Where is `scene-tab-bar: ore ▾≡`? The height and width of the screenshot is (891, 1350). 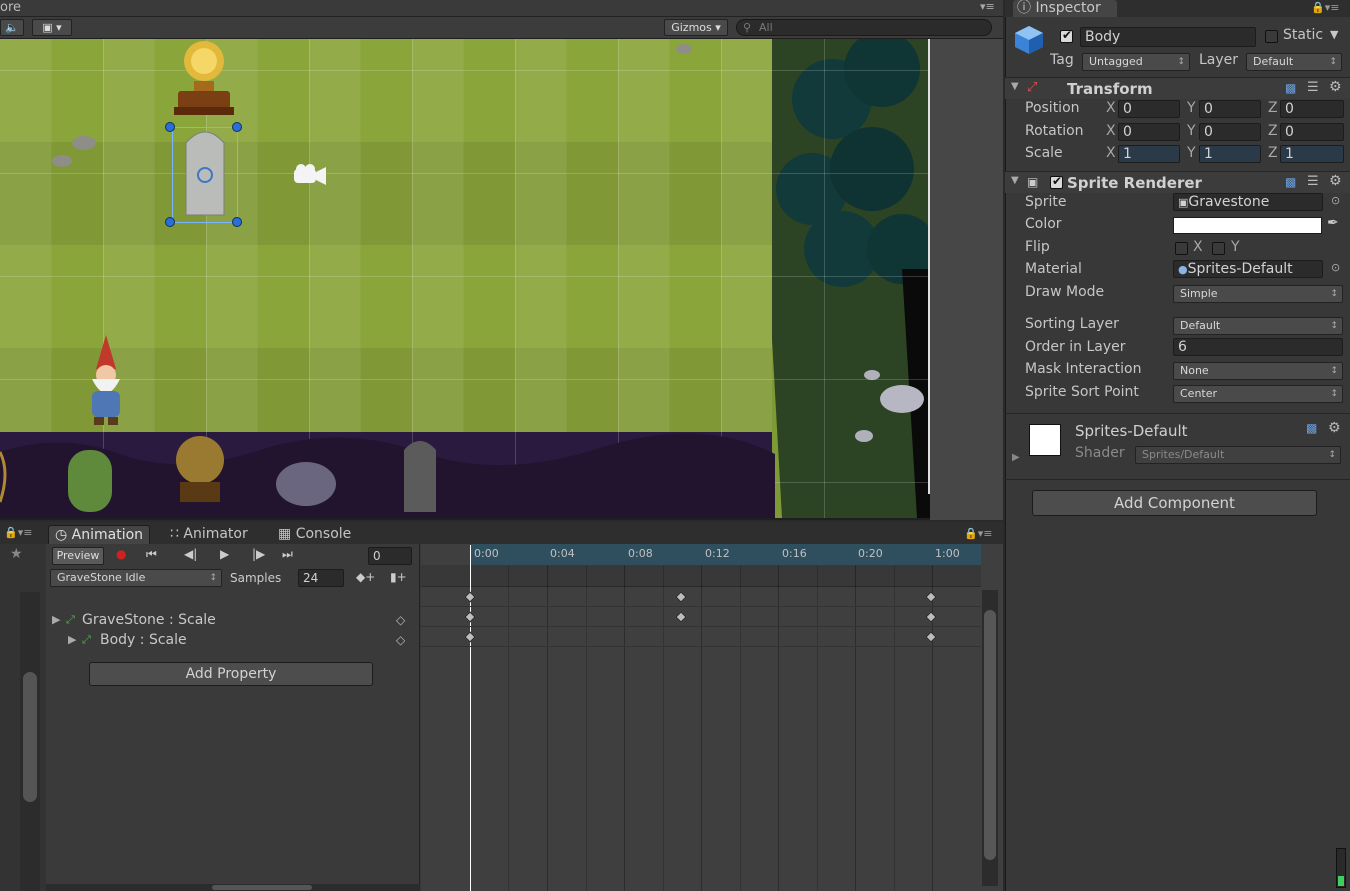 scene-tab-bar: ore ▾≡ is located at coordinates (501, 8).